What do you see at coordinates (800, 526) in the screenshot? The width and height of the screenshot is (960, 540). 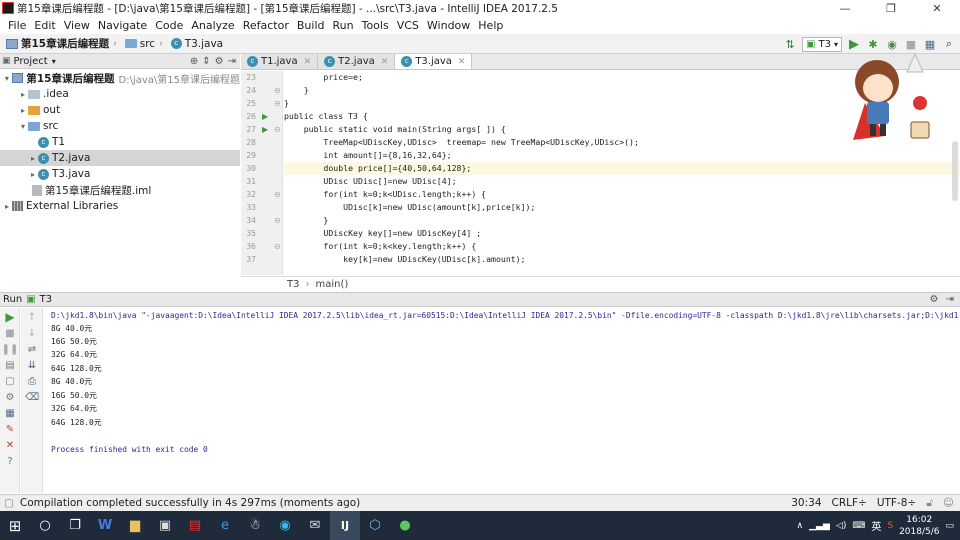 I see `show-hidden-icons-icon: ∧` at bounding box center [800, 526].